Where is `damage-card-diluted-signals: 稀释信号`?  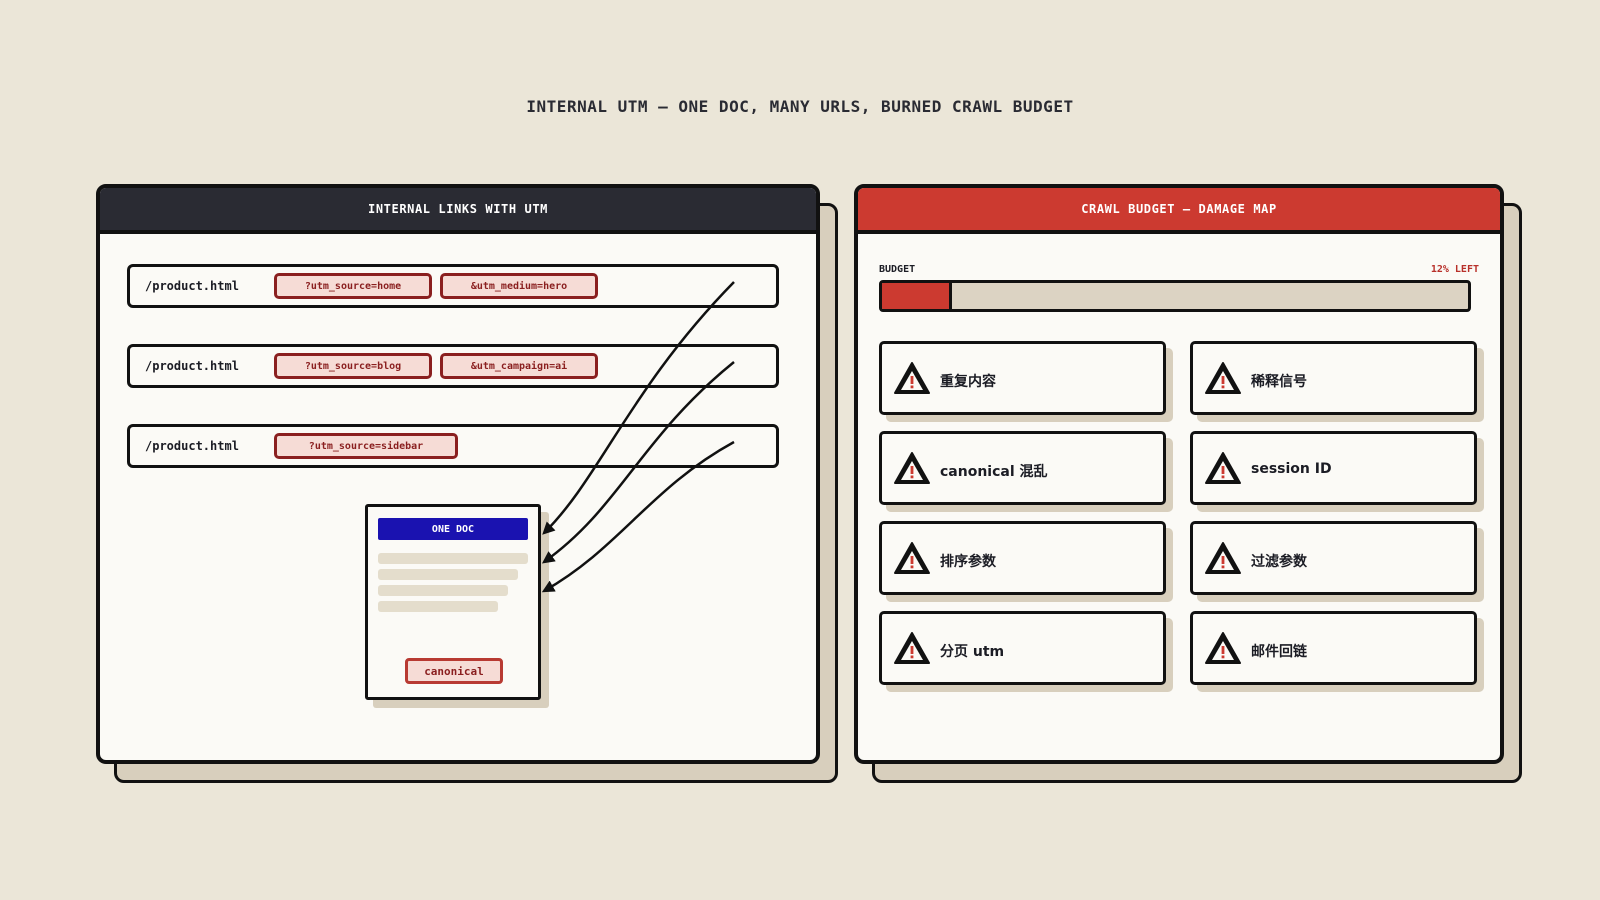 damage-card-diluted-signals: 稀释信号 is located at coordinates (1333, 378).